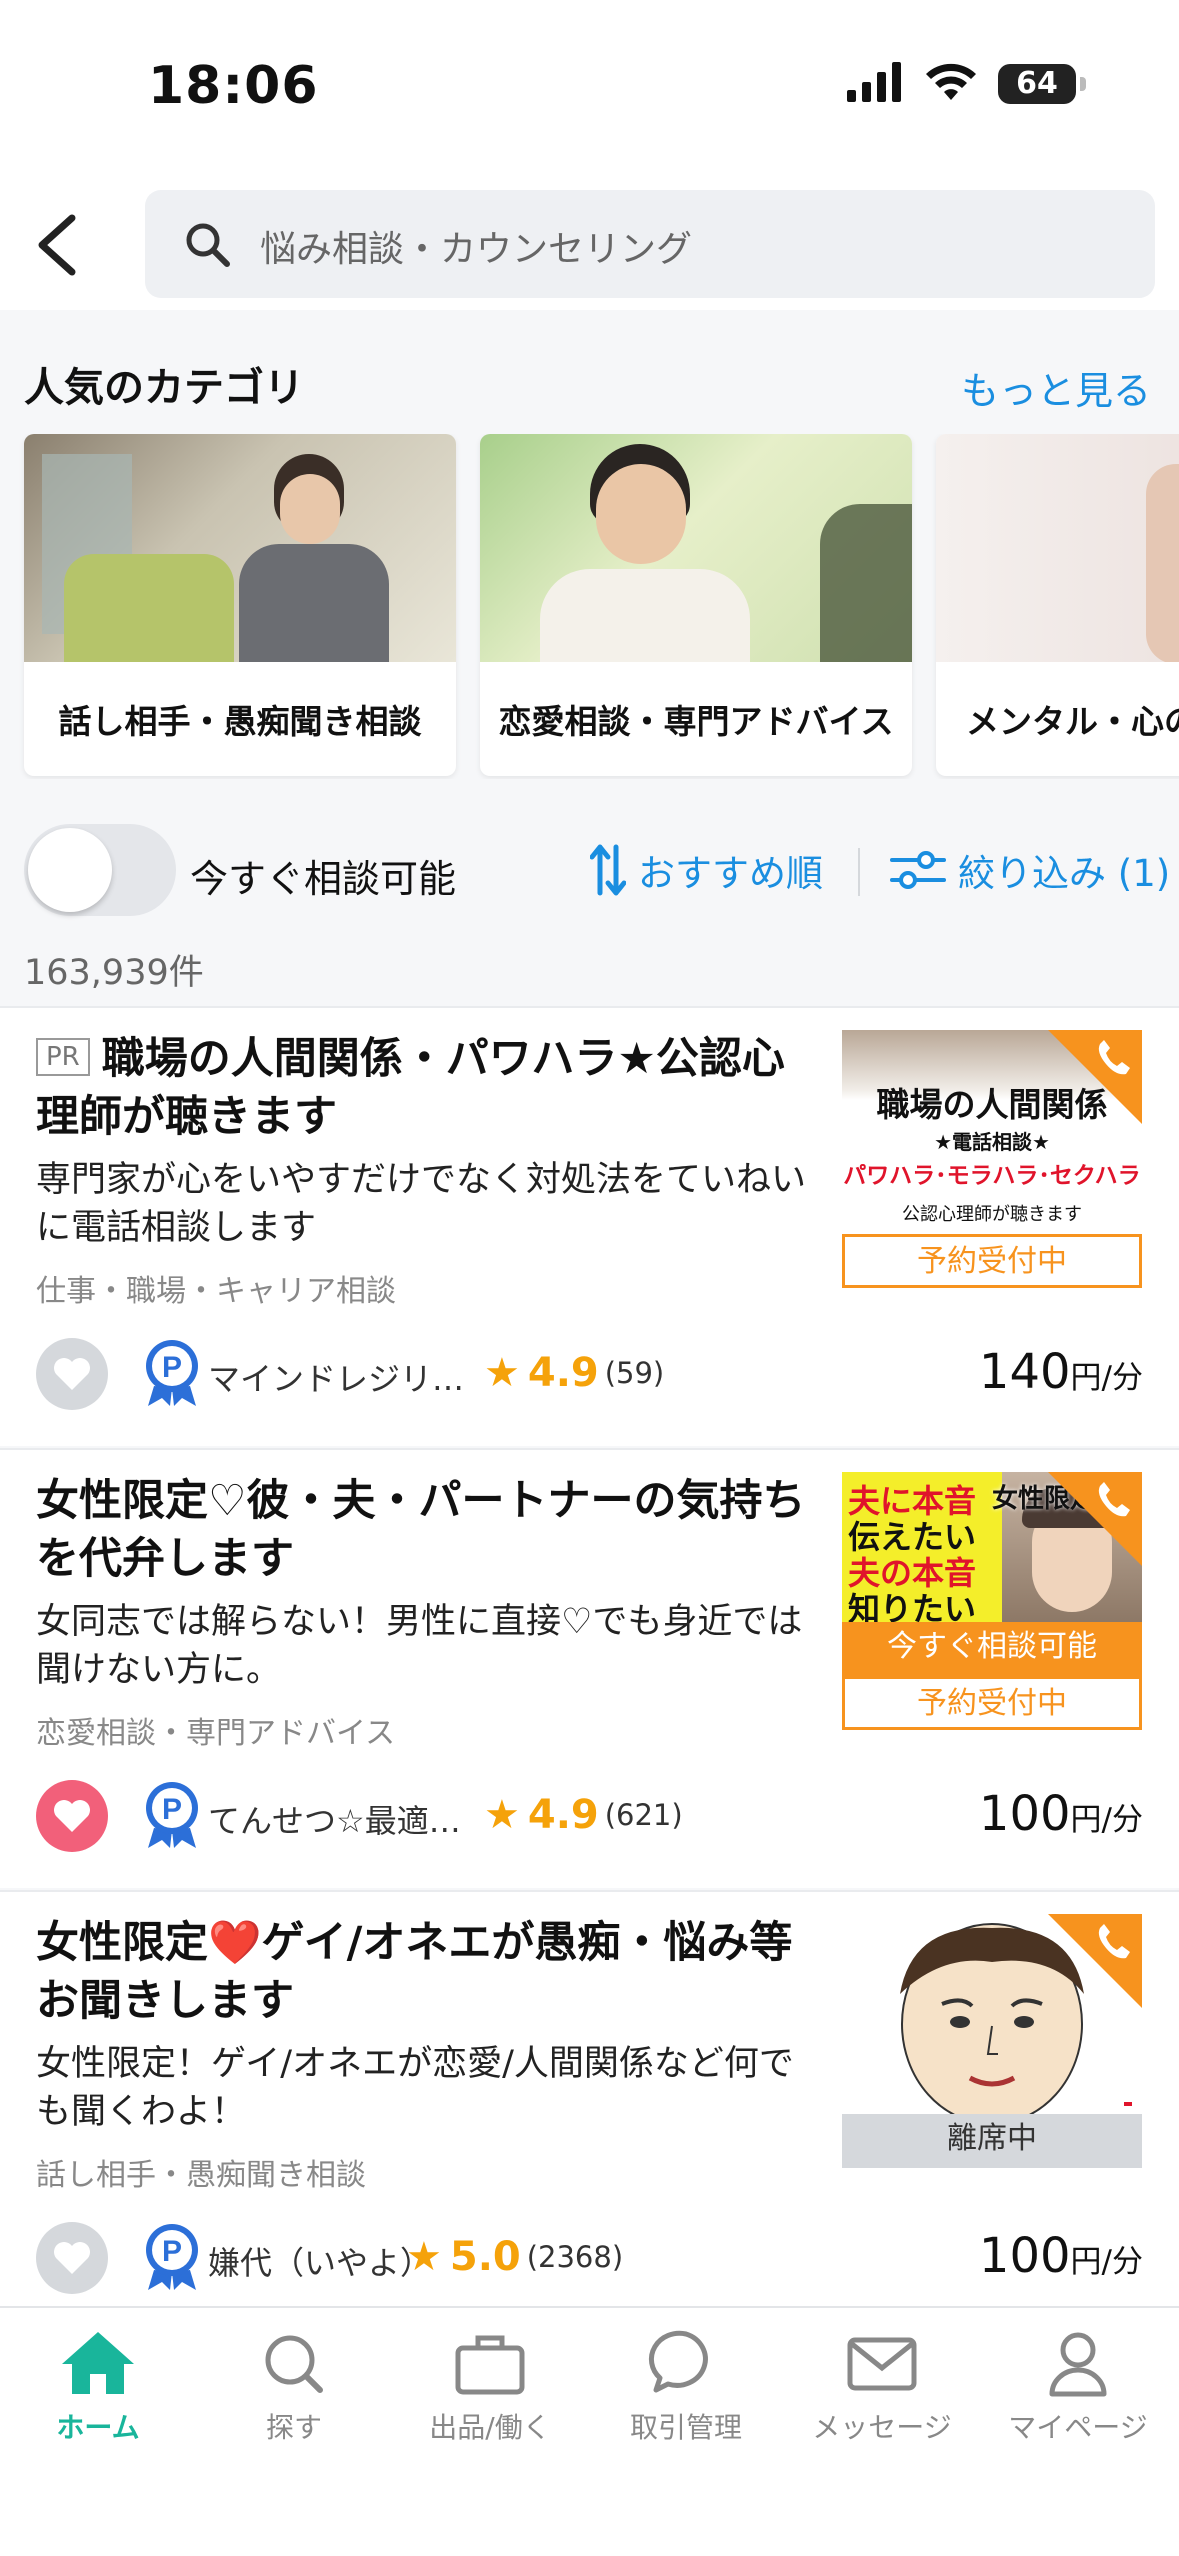 Image resolution: width=1179 pixels, height=2556 pixels. I want to click on status-bar: 18:06 64, so click(589, 85).